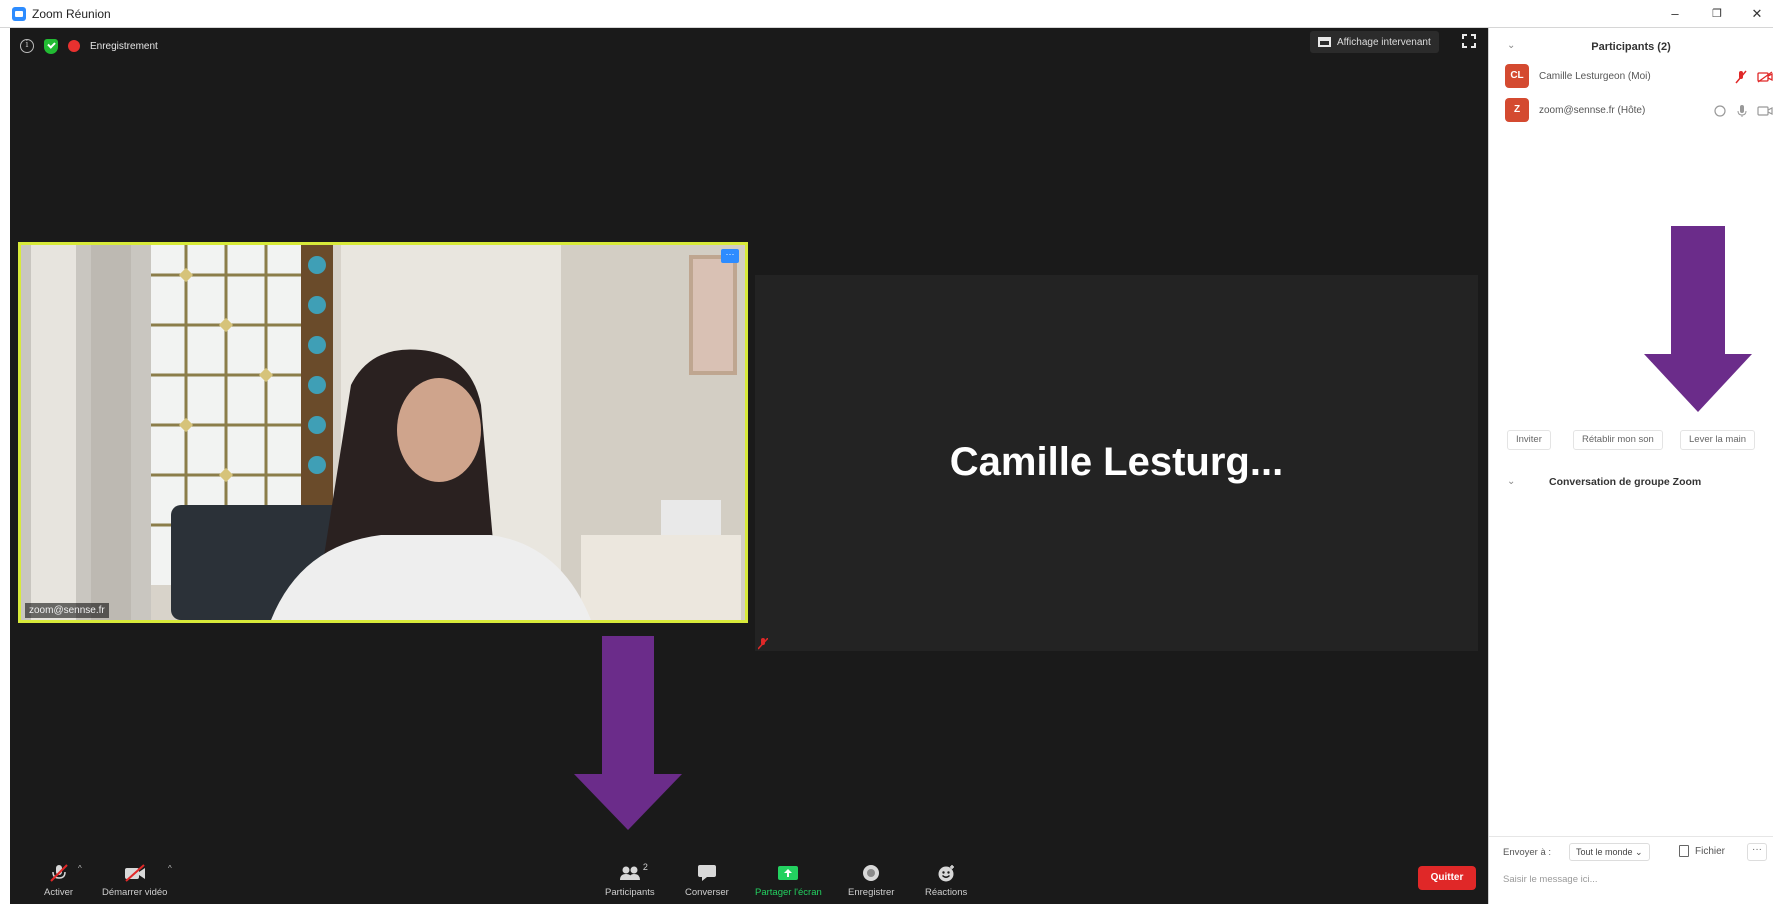 The image size is (1773, 904). Describe the element at coordinates (706, 873) in the screenshot. I see `chat-bubble-icon` at that location.